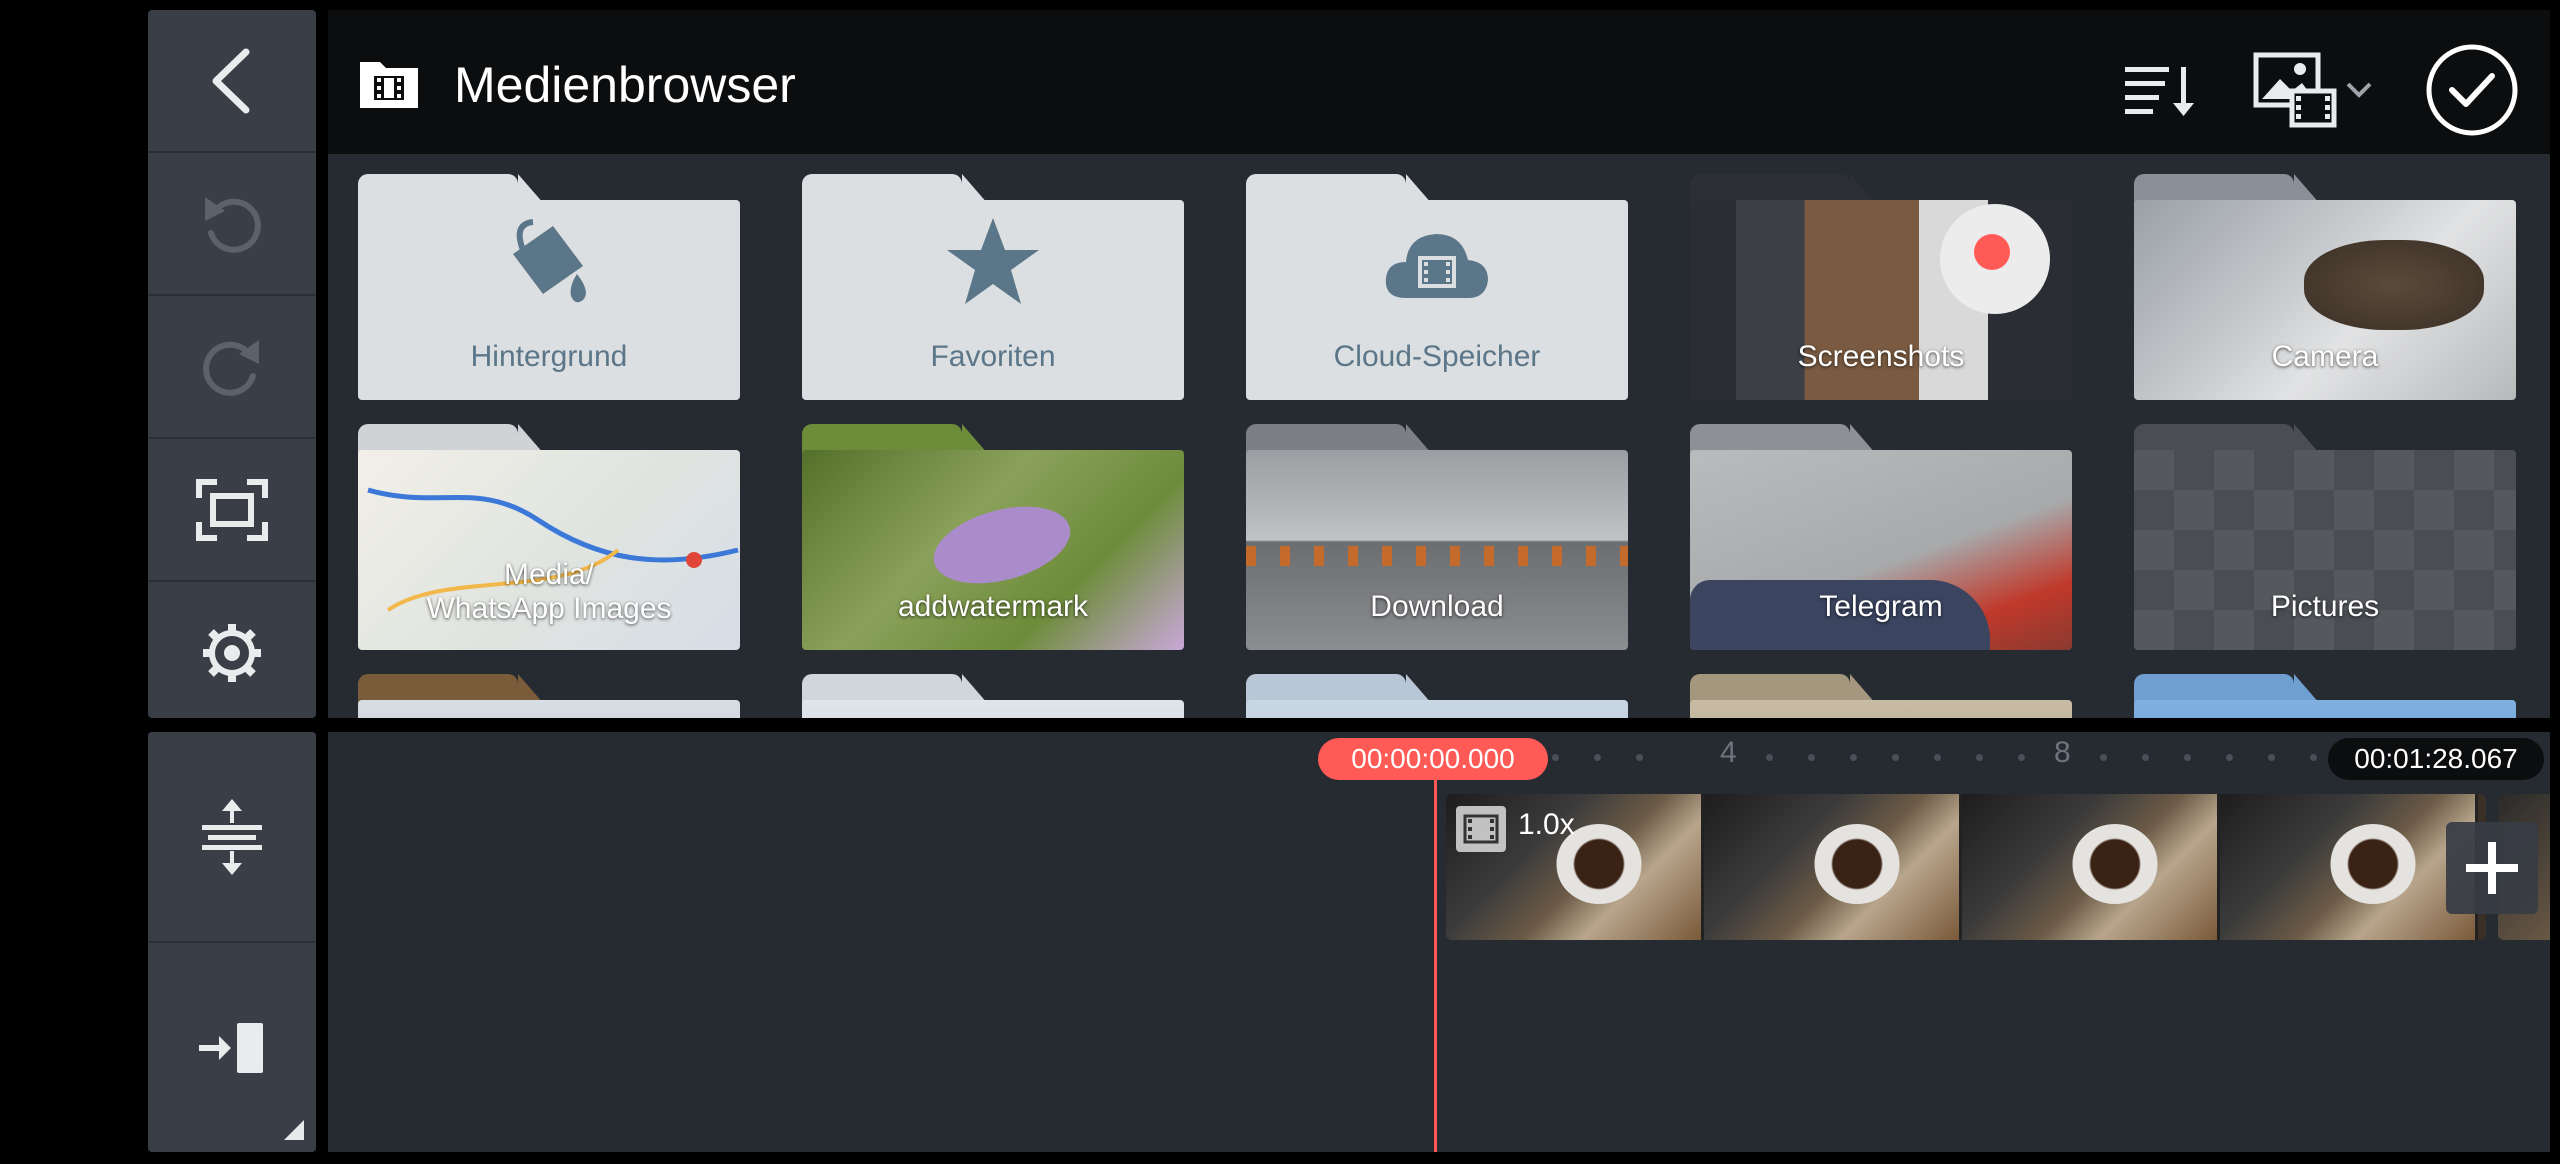  Describe the element at coordinates (2062, 752) in the screenshot. I see `ruler-mark: 8` at that location.